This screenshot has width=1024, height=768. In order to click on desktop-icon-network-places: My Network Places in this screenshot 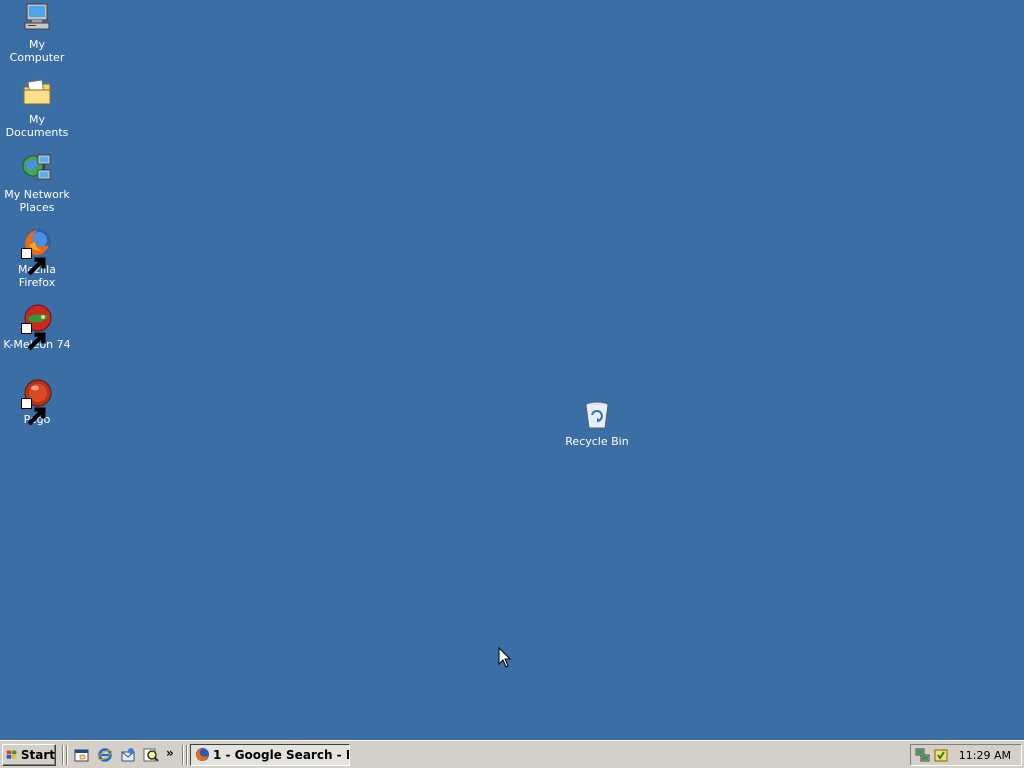, I will do `click(37, 183)`.